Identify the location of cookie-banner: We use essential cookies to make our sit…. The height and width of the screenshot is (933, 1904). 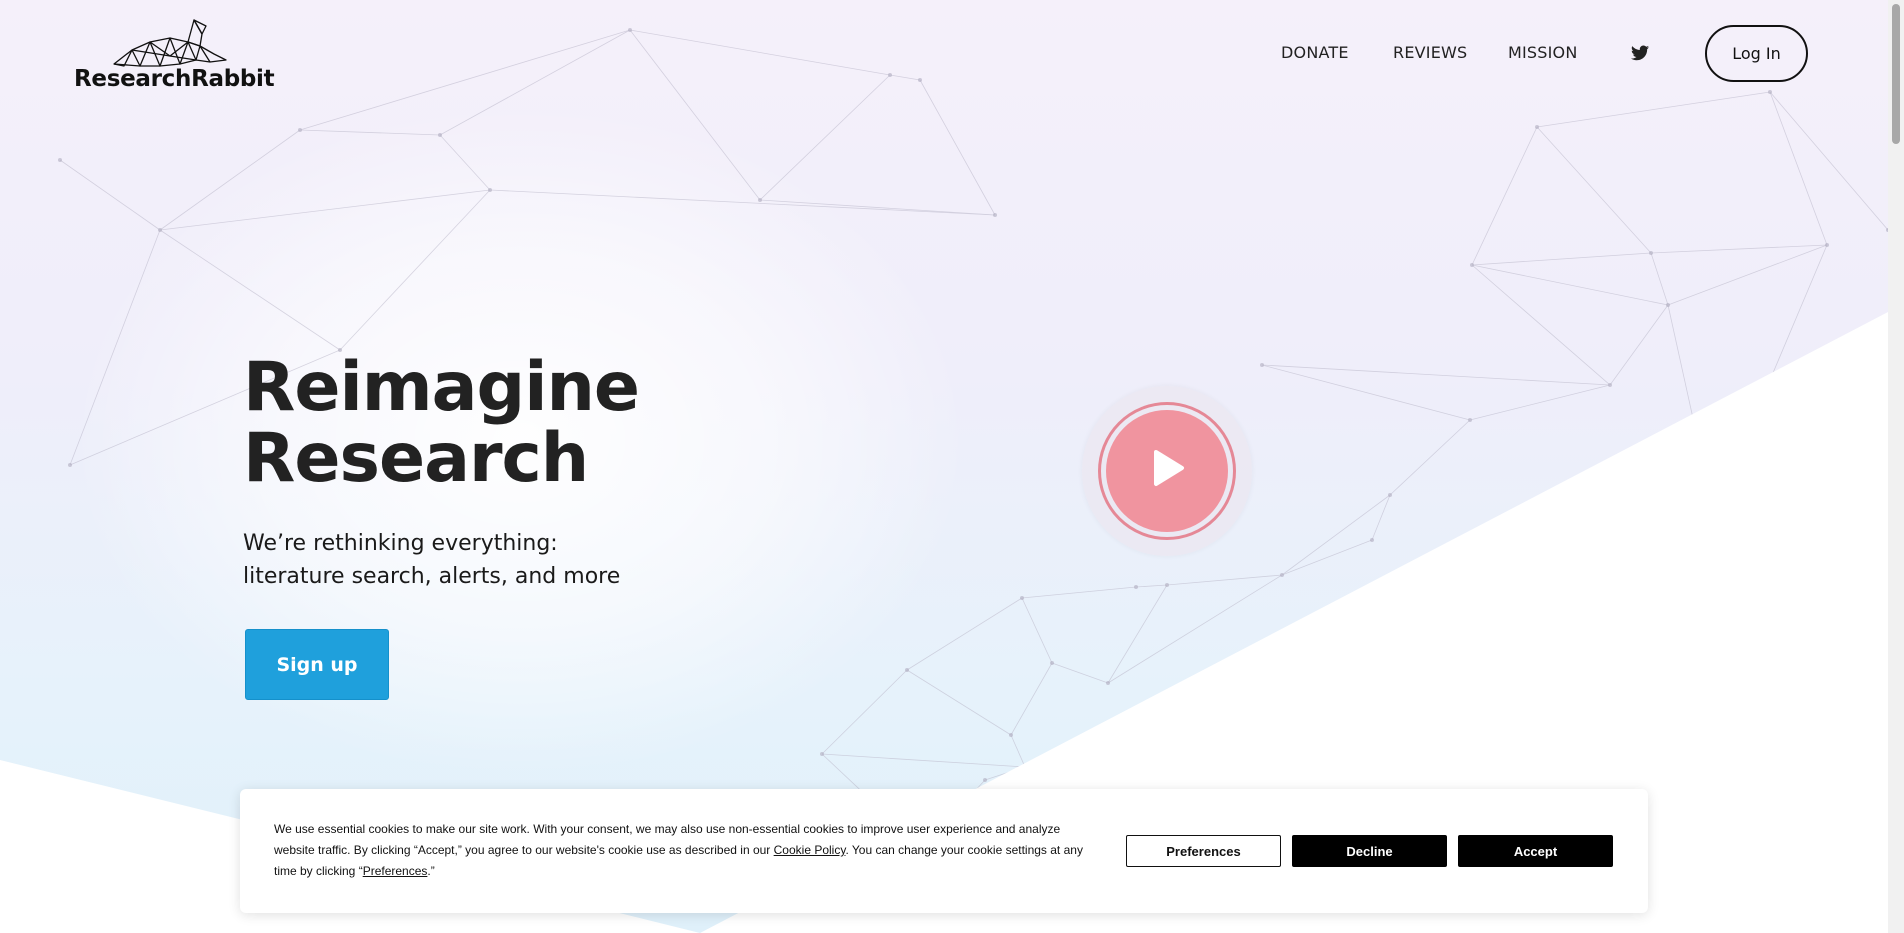
(944, 851).